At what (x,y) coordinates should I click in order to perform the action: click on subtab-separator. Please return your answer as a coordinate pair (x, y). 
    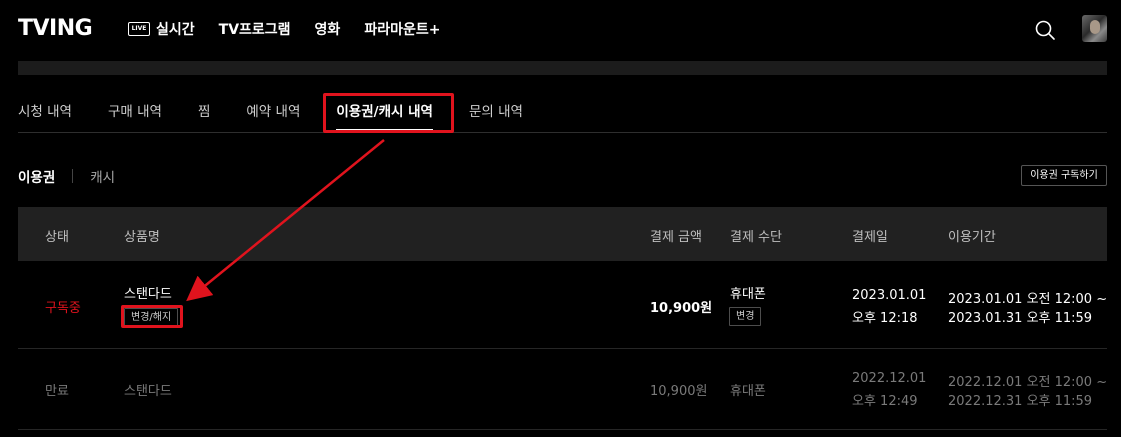
    Looking at the image, I should click on (73, 176).